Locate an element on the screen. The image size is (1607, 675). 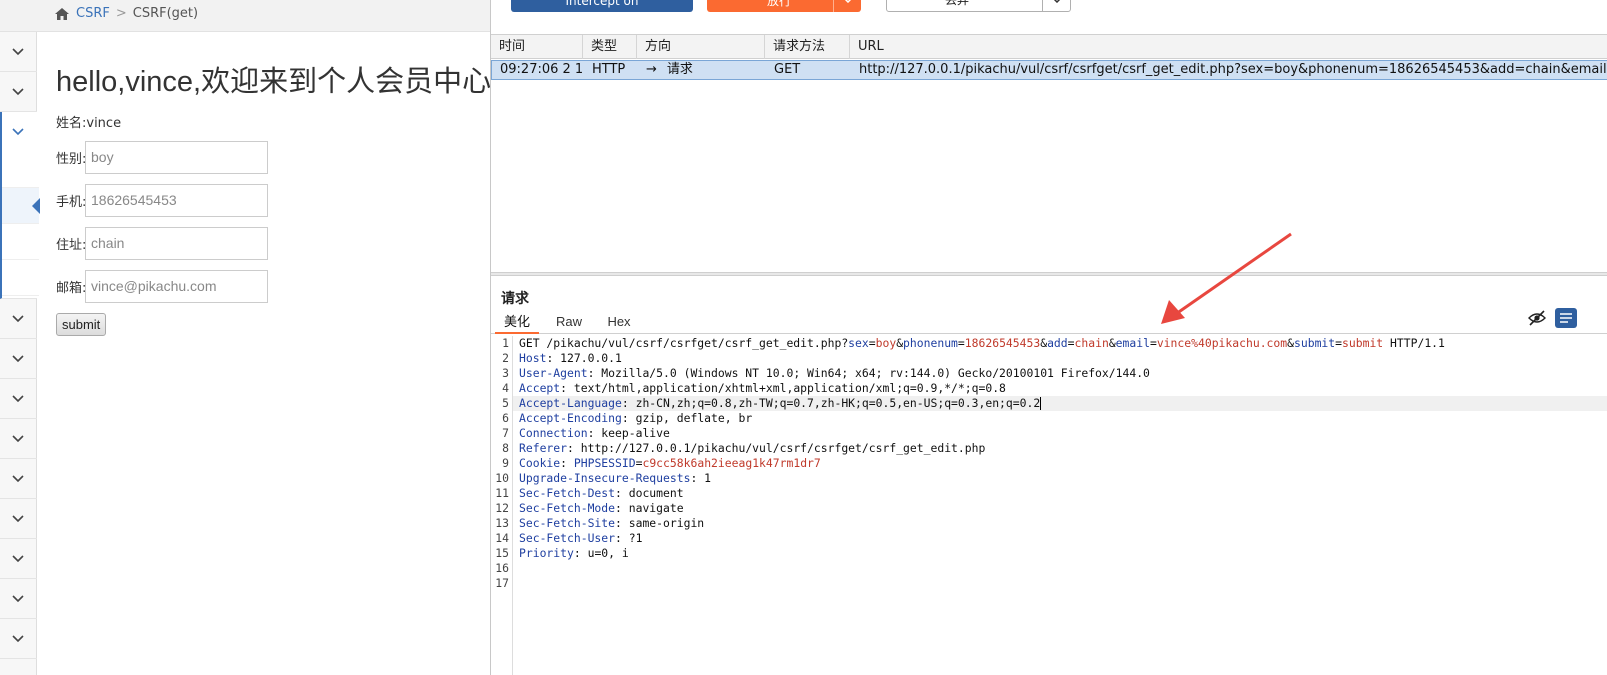
intercept-toggle-button: Intercept on is located at coordinates (602, 6).